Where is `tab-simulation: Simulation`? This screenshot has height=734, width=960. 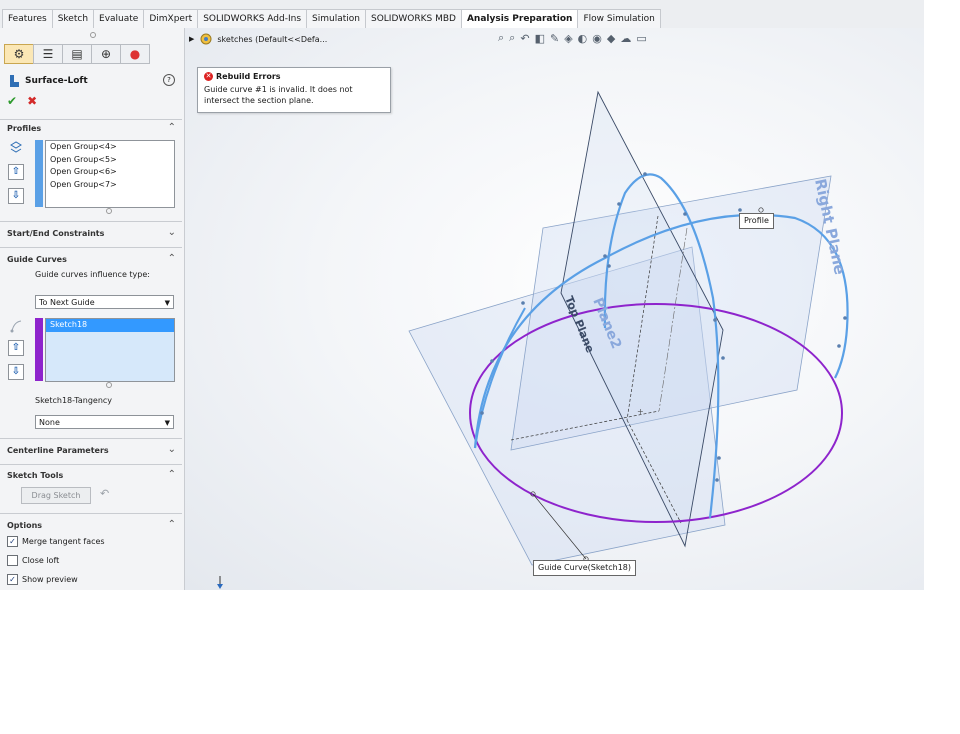
tab-simulation: Simulation is located at coordinates (336, 18).